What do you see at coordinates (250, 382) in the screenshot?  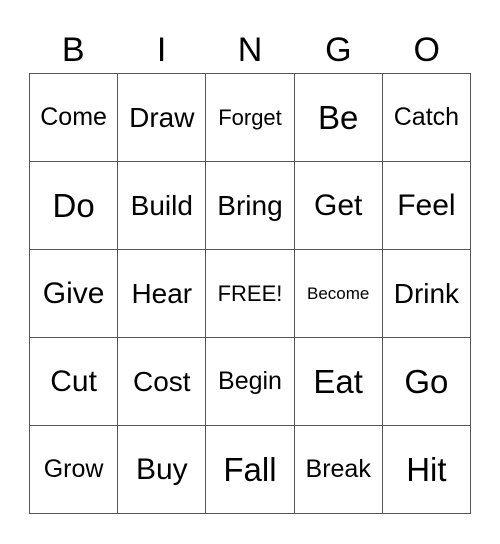 I see `bingo-cell: Begin` at bounding box center [250, 382].